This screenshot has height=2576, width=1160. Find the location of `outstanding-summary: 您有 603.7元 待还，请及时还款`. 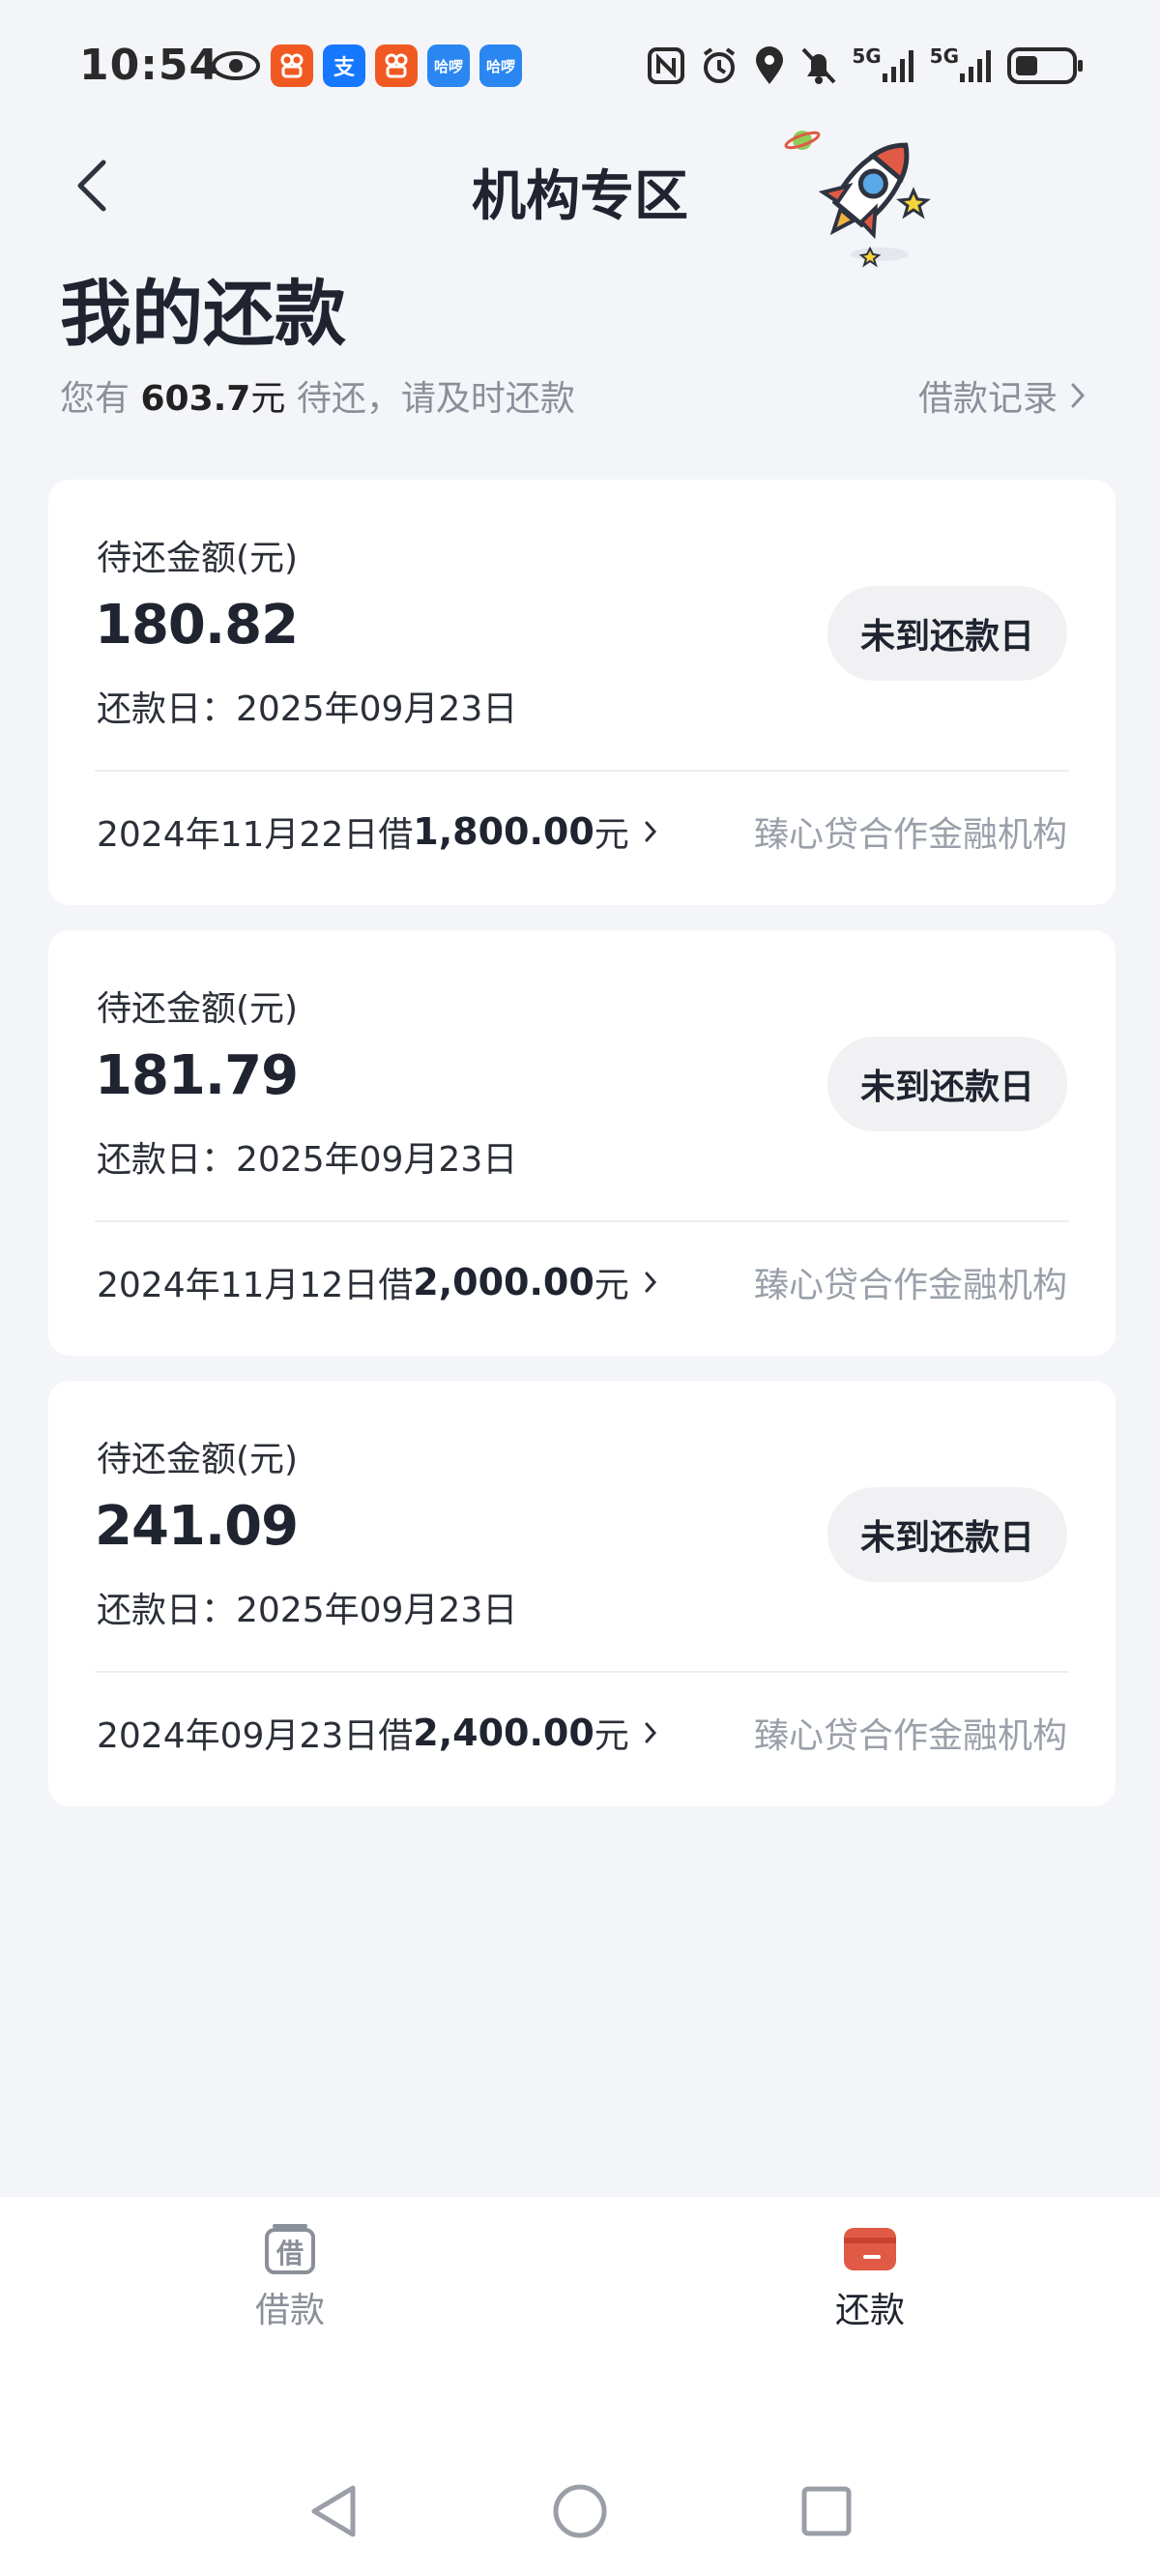

outstanding-summary: 您有 603.7元 待还，请及时还款 is located at coordinates (318, 395).